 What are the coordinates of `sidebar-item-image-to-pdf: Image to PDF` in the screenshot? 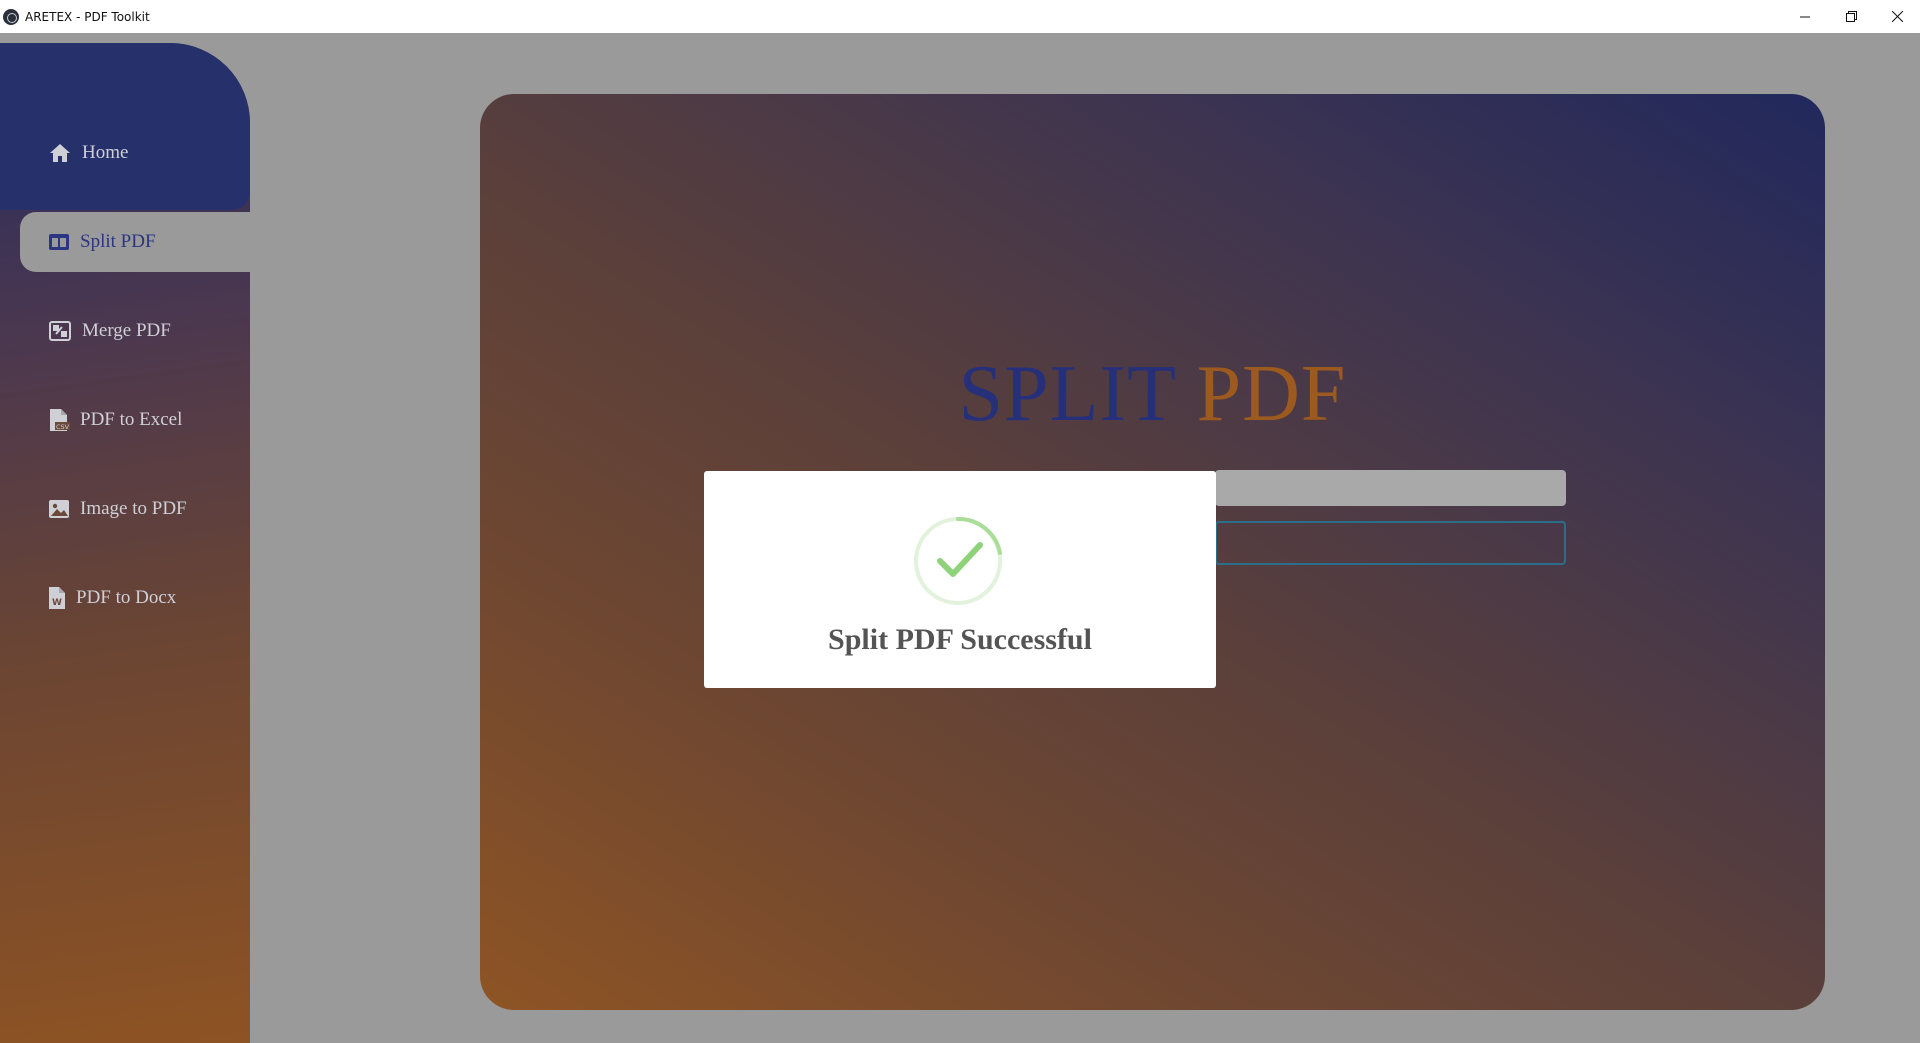 It's located at (135, 509).